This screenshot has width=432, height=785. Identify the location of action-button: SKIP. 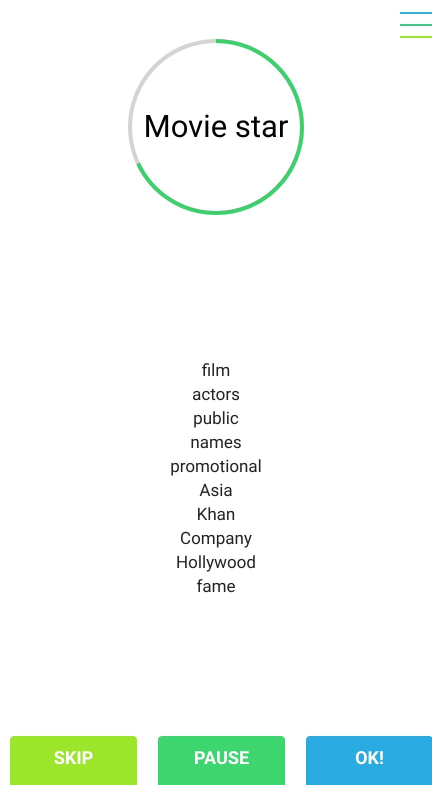
(73, 760).